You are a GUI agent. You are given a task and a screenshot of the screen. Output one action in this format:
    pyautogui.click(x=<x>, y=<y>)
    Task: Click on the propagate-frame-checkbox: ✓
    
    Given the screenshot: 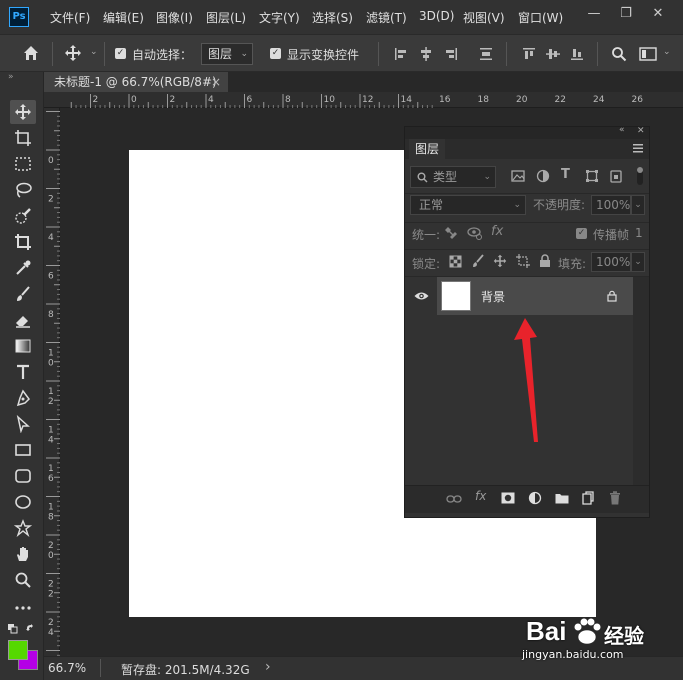 What is the action you would take?
    pyautogui.click(x=581, y=233)
    